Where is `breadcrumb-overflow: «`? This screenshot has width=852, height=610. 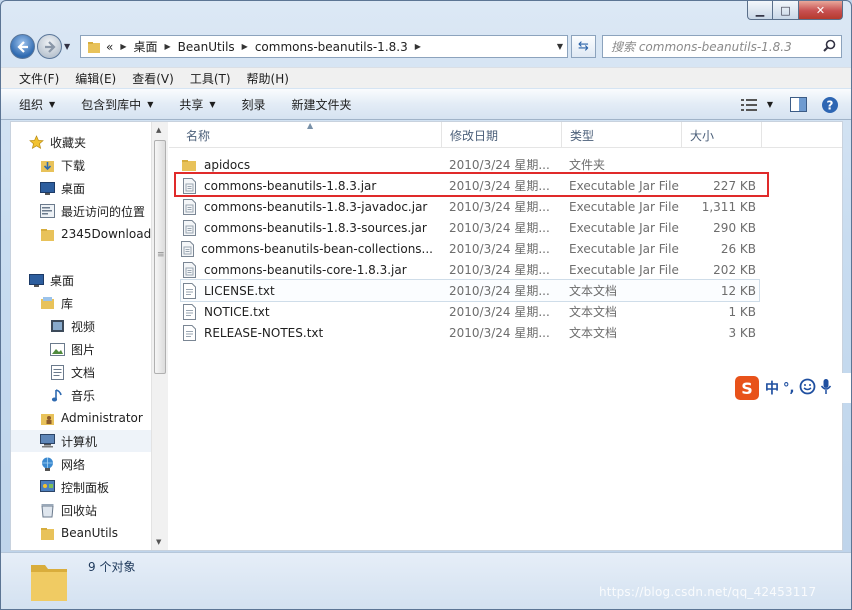 breadcrumb-overflow: « is located at coordinates (109, 47).